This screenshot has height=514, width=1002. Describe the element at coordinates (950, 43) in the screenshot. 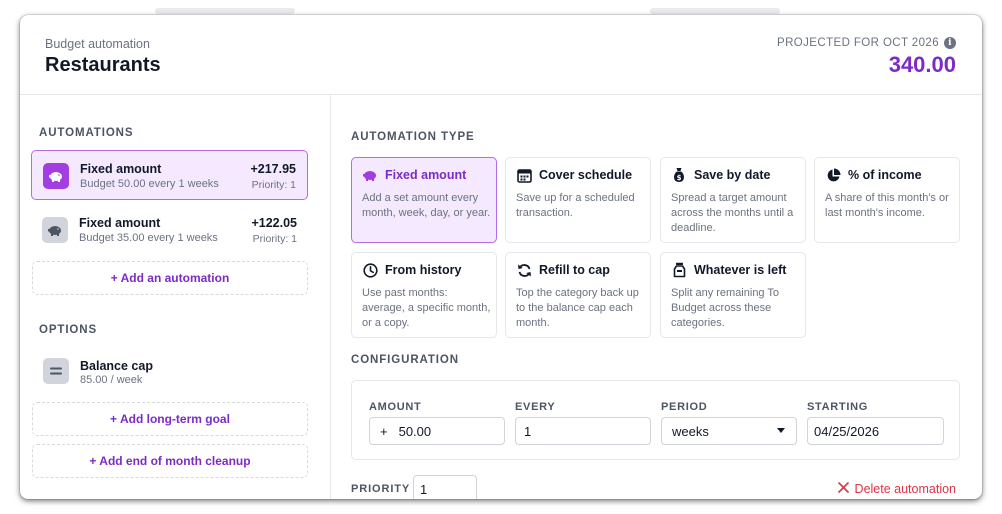

I see `info-icon: i` at that location.